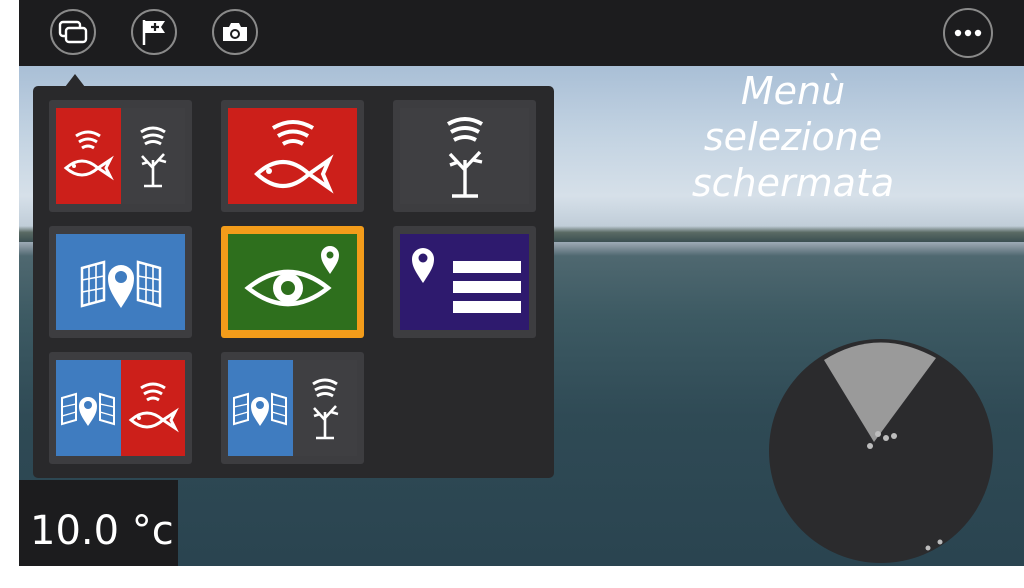  I want to click on tile-chart-sonar, so click(120, 408).